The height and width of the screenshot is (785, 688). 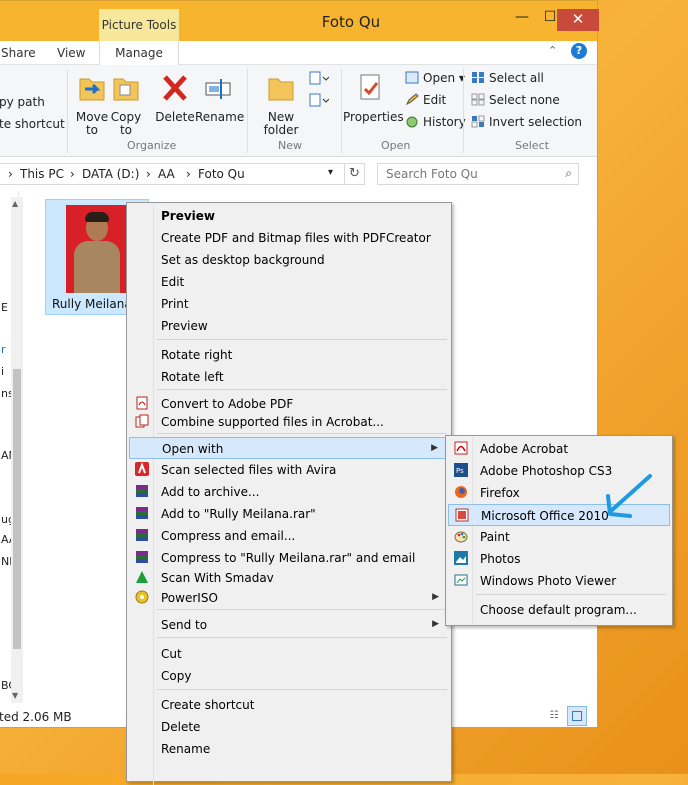 I want to click on svg-text: Ps, so click(x=460, y=471).